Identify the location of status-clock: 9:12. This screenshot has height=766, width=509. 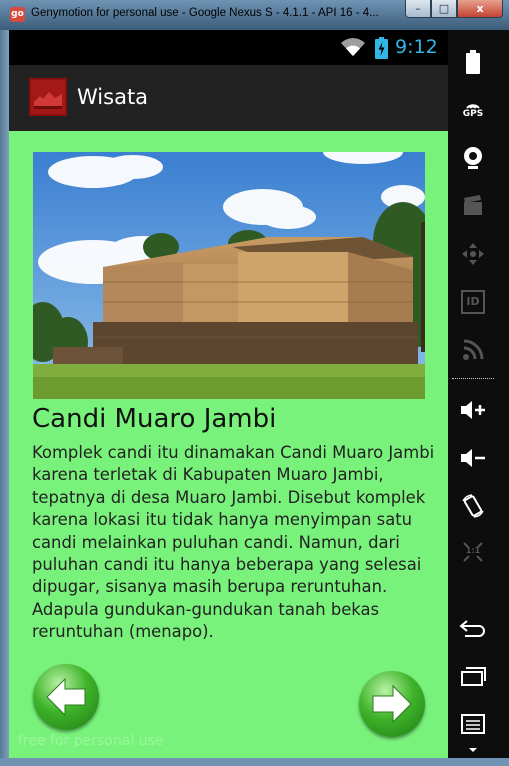
(416, 47).